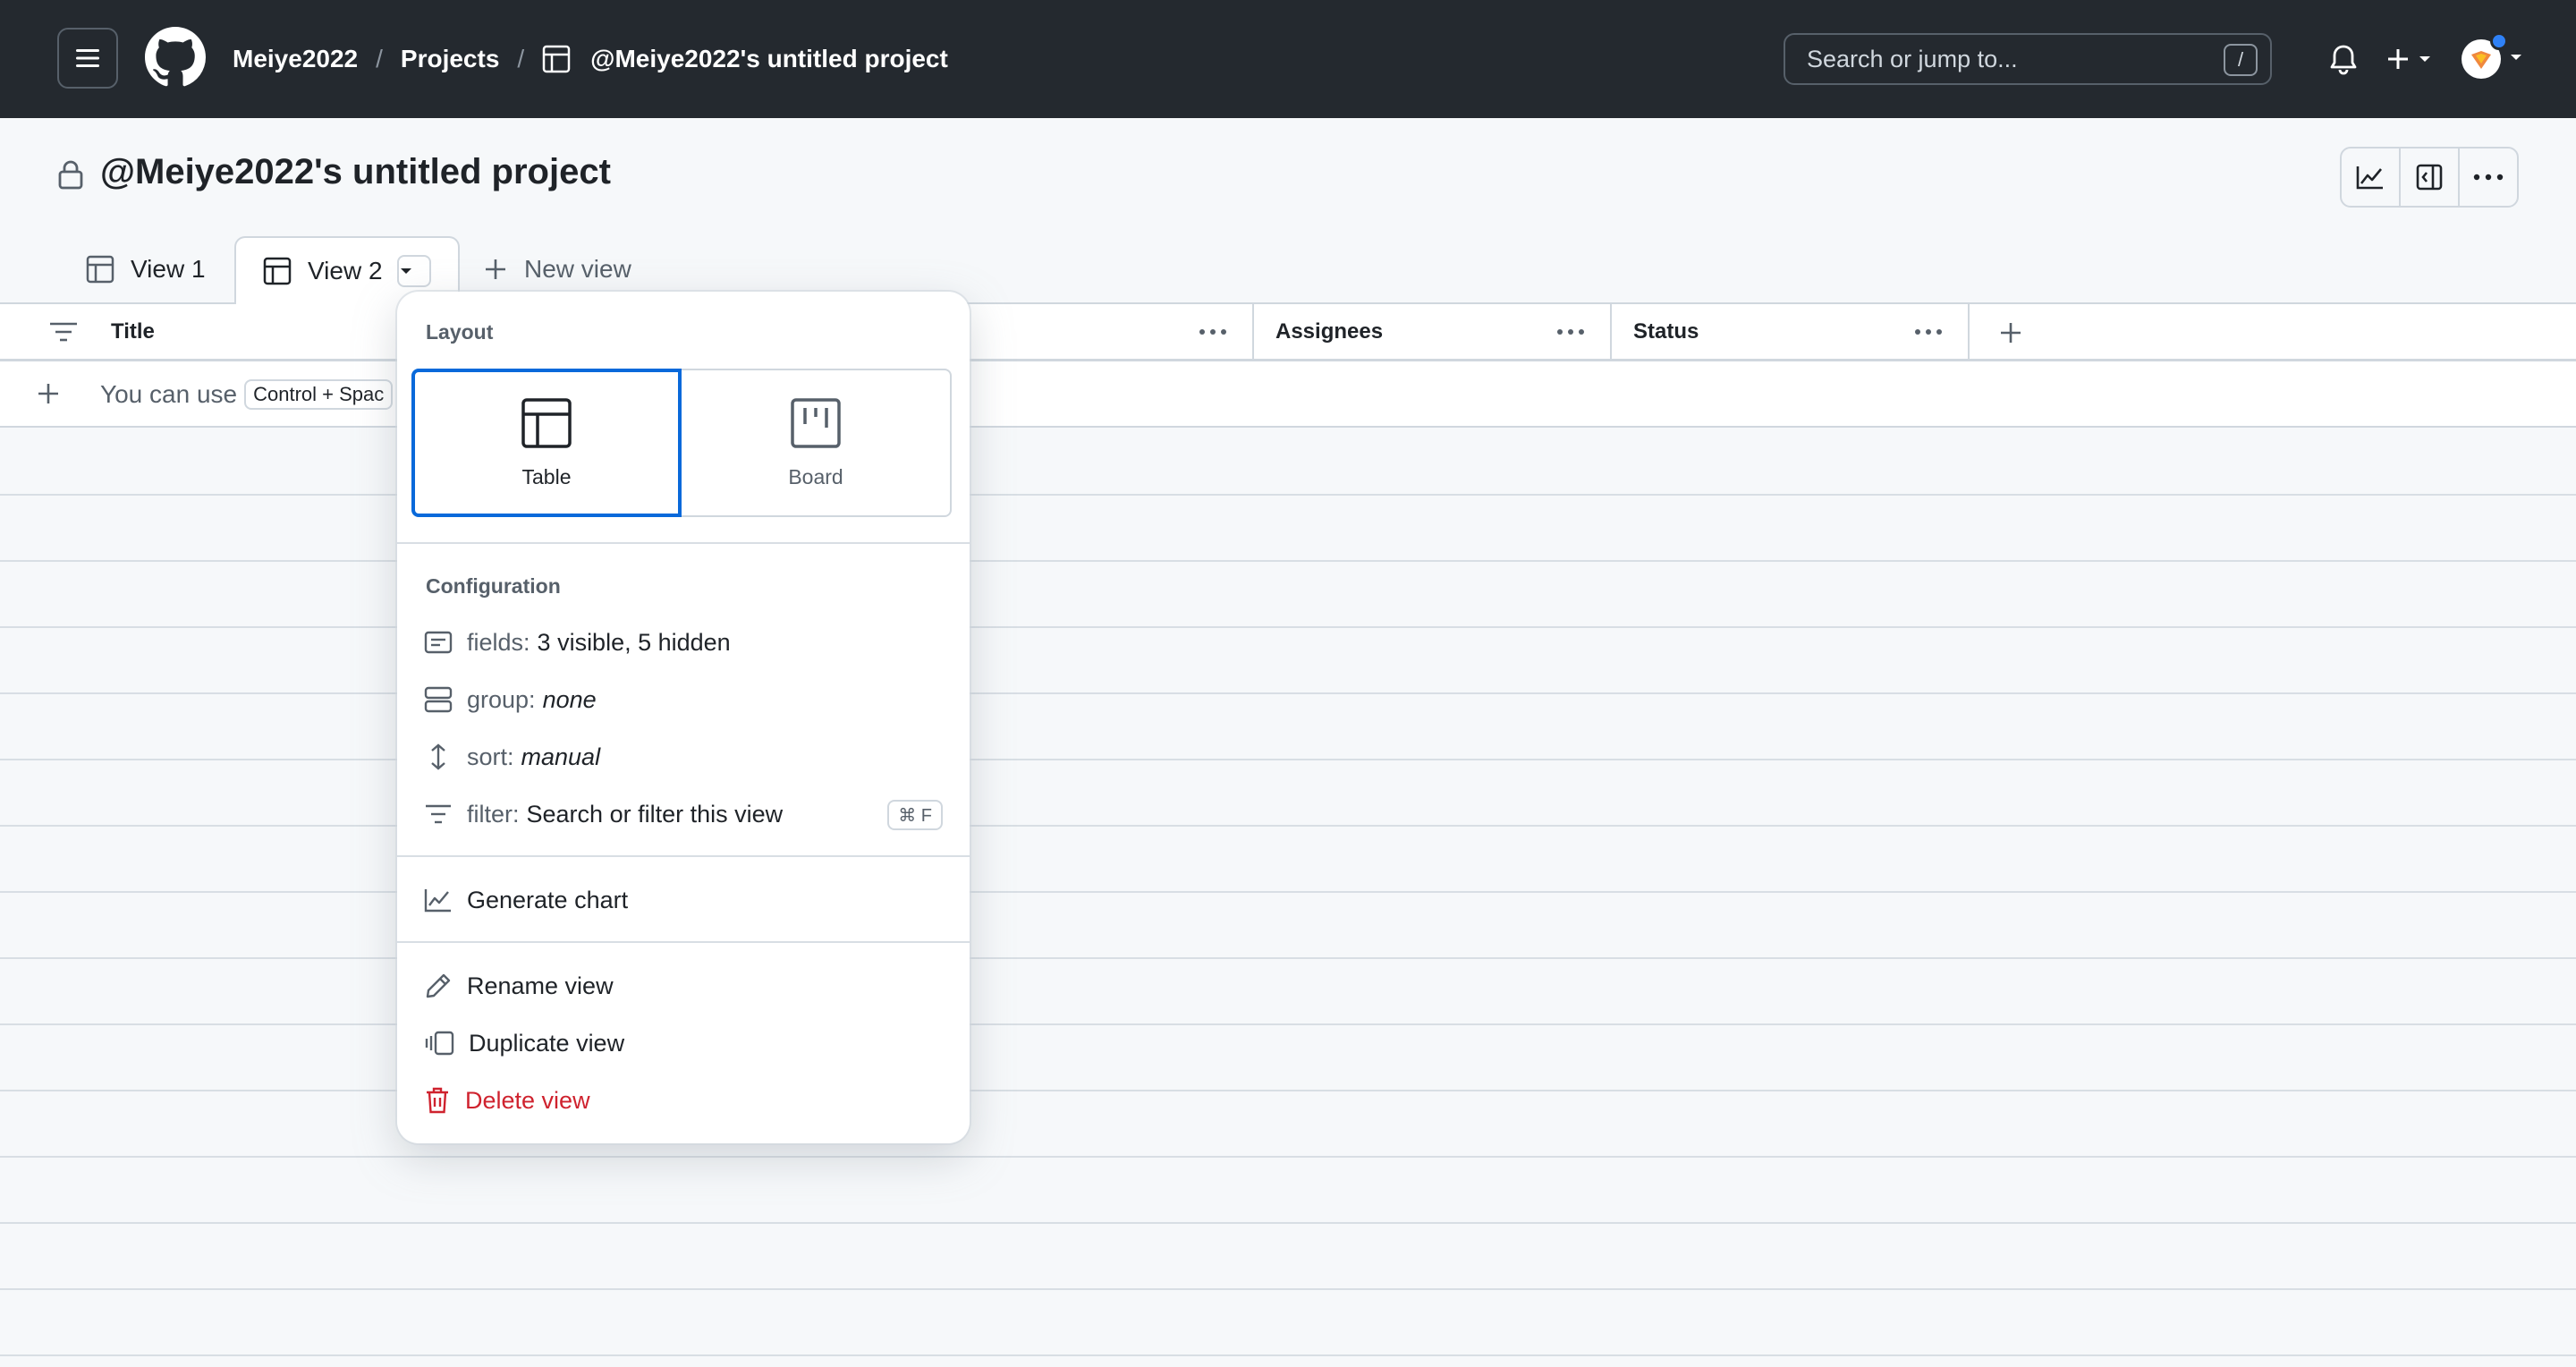 The height and width of the screenshot is (1367, 2576). What do you see at coordinates (450, 59) in the screenshot?
I see `breadcrumb-projects-link: Projects` at bounding box center [450, 59].